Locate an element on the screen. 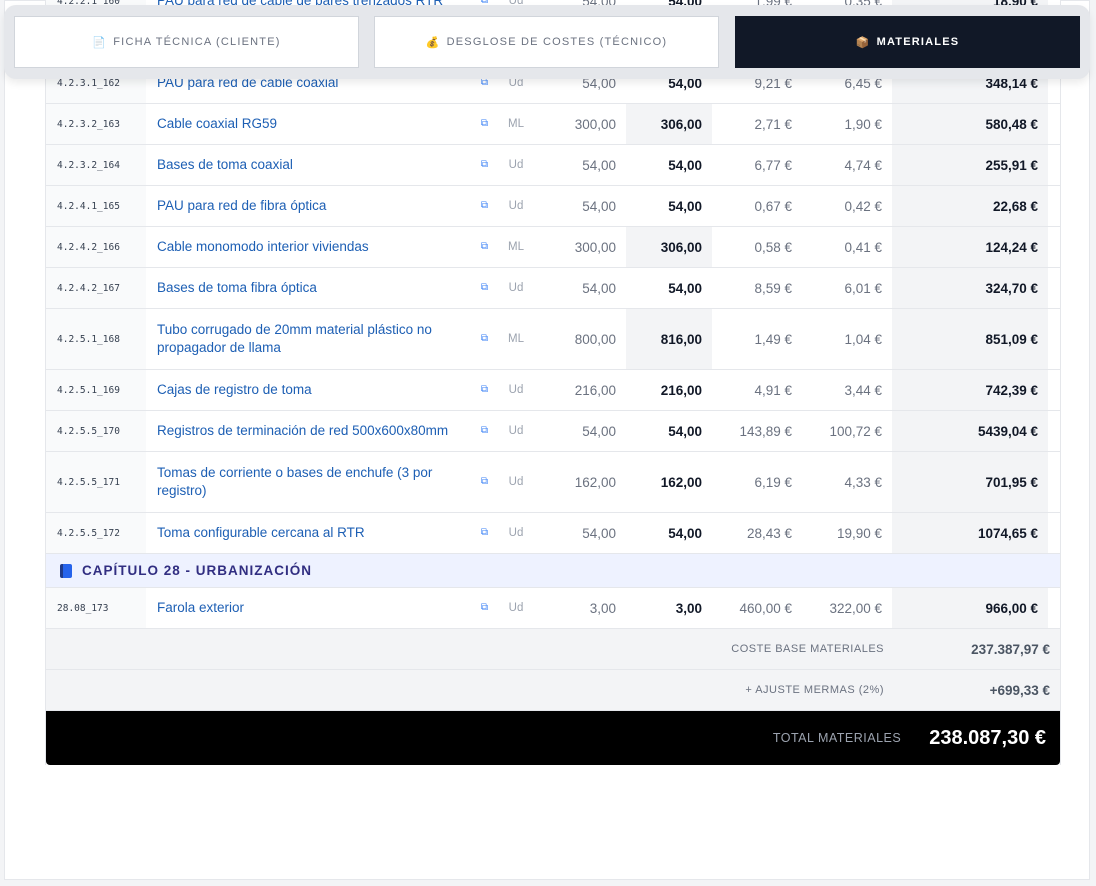 Image resolution: width=1096 pixels, height=886 pixels. item-description-link: PAU para red de fibra óptica ⧉ is located at coordinates (321, 206).